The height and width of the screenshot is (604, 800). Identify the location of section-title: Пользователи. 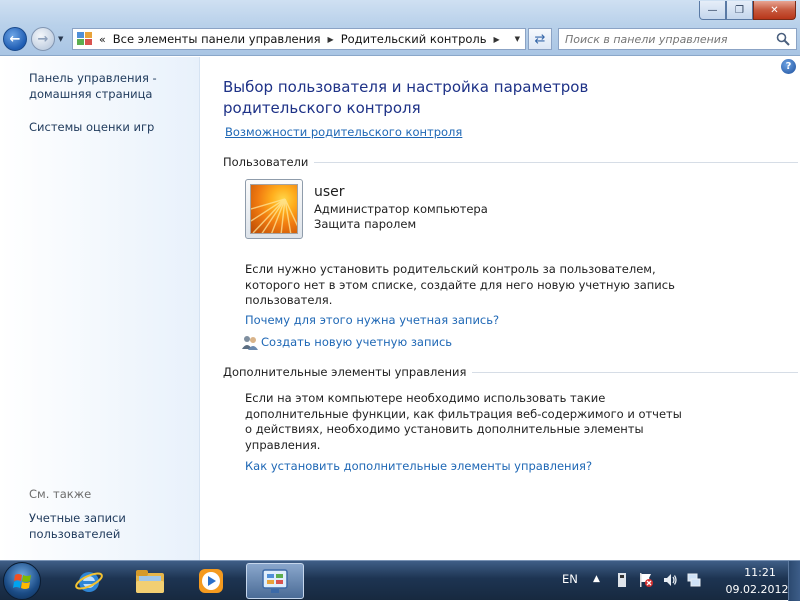
(266, 162).